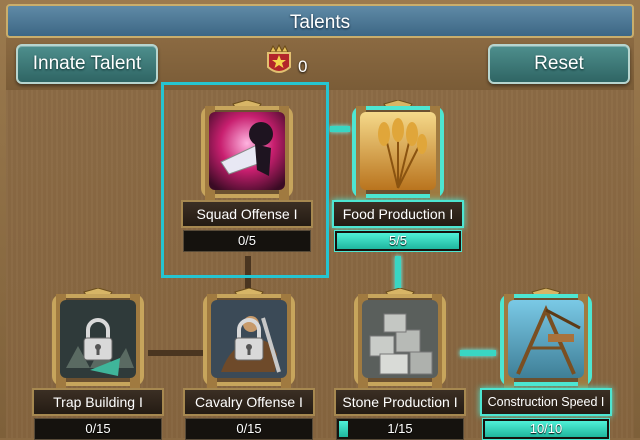 The width and height of the screenshot is (640, 440). I want to click on innate-talent-button: Innate Talent, so click(87, 64).